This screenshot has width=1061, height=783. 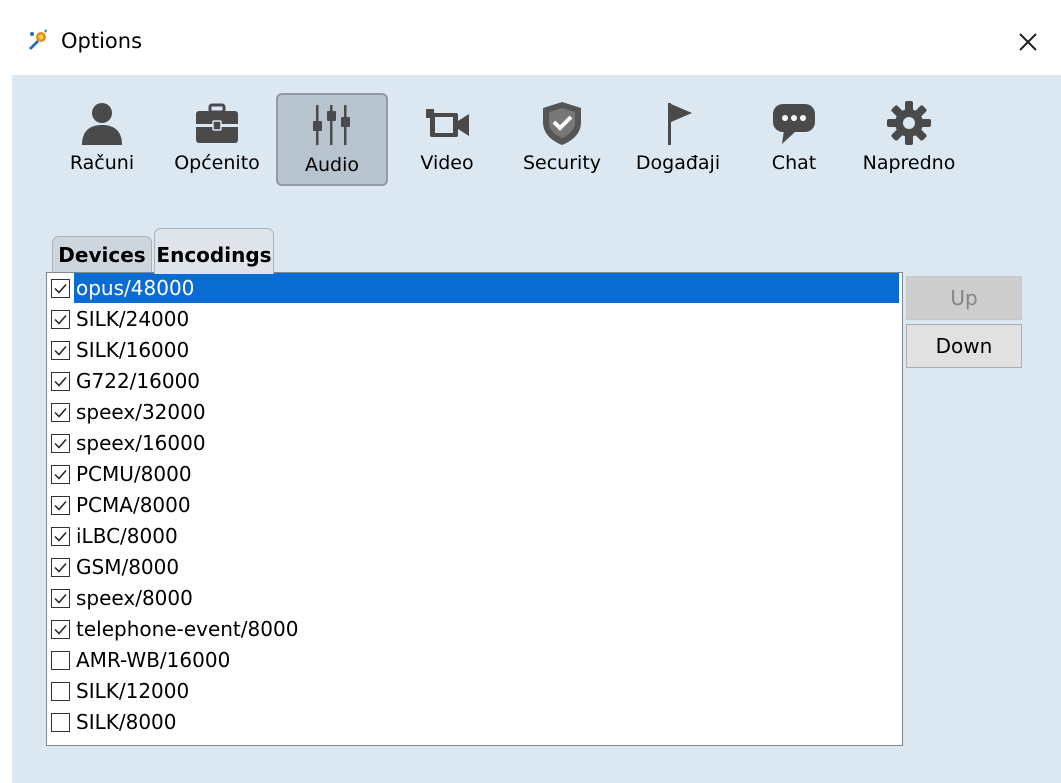 I want to click on toolbar-item-audio: Audio, so click(x=332, y=139).